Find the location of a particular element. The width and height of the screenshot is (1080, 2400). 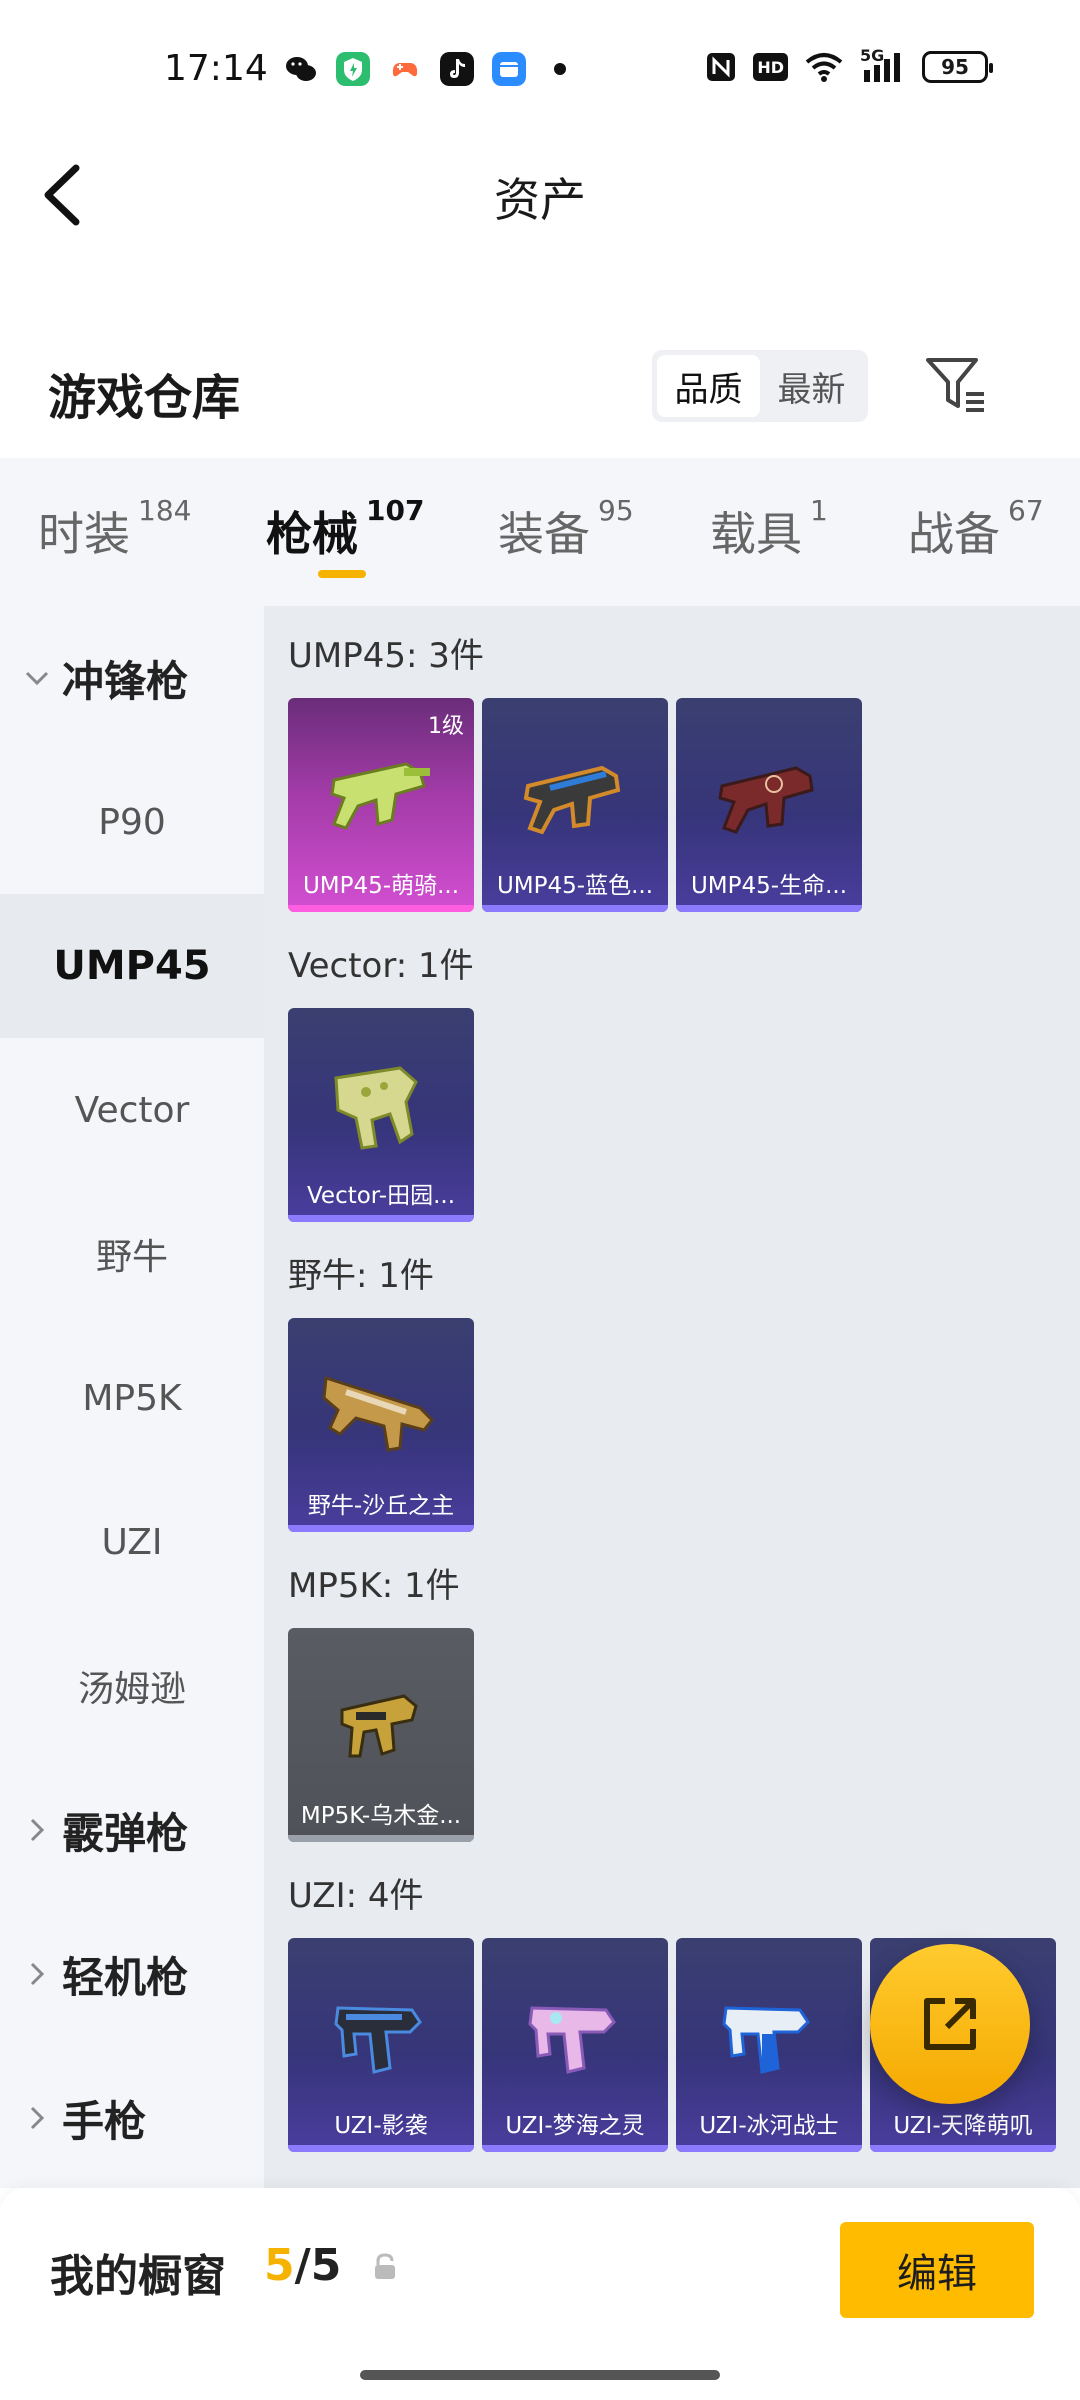

hd-icon: HD is located at coordinates (770, 67).